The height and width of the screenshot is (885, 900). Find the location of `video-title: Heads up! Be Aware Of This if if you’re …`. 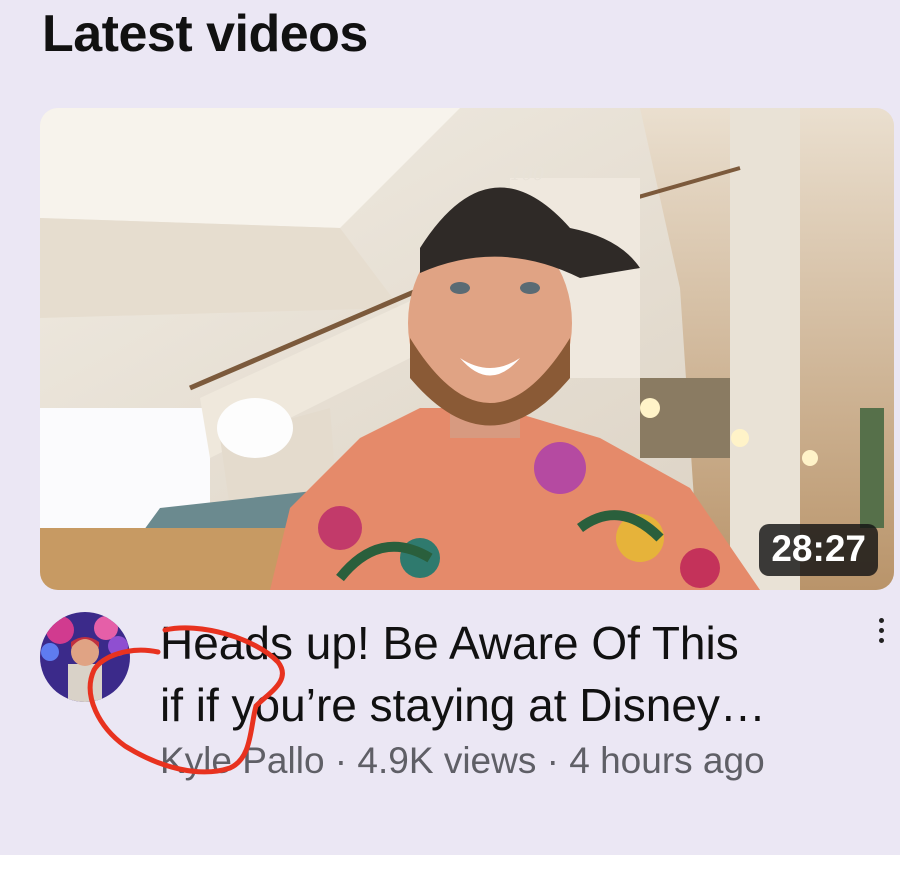

video-title: Heads up! Be Aware Of This if if you’re … is located at coordinates (505, 674).